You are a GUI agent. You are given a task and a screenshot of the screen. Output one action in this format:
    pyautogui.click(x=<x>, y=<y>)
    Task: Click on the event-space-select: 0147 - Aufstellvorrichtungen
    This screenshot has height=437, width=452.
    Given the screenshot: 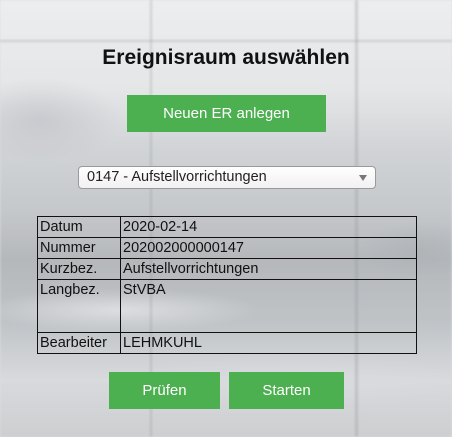 What is the action you would take?
    pyautogui.click(x=227, y=177)
    